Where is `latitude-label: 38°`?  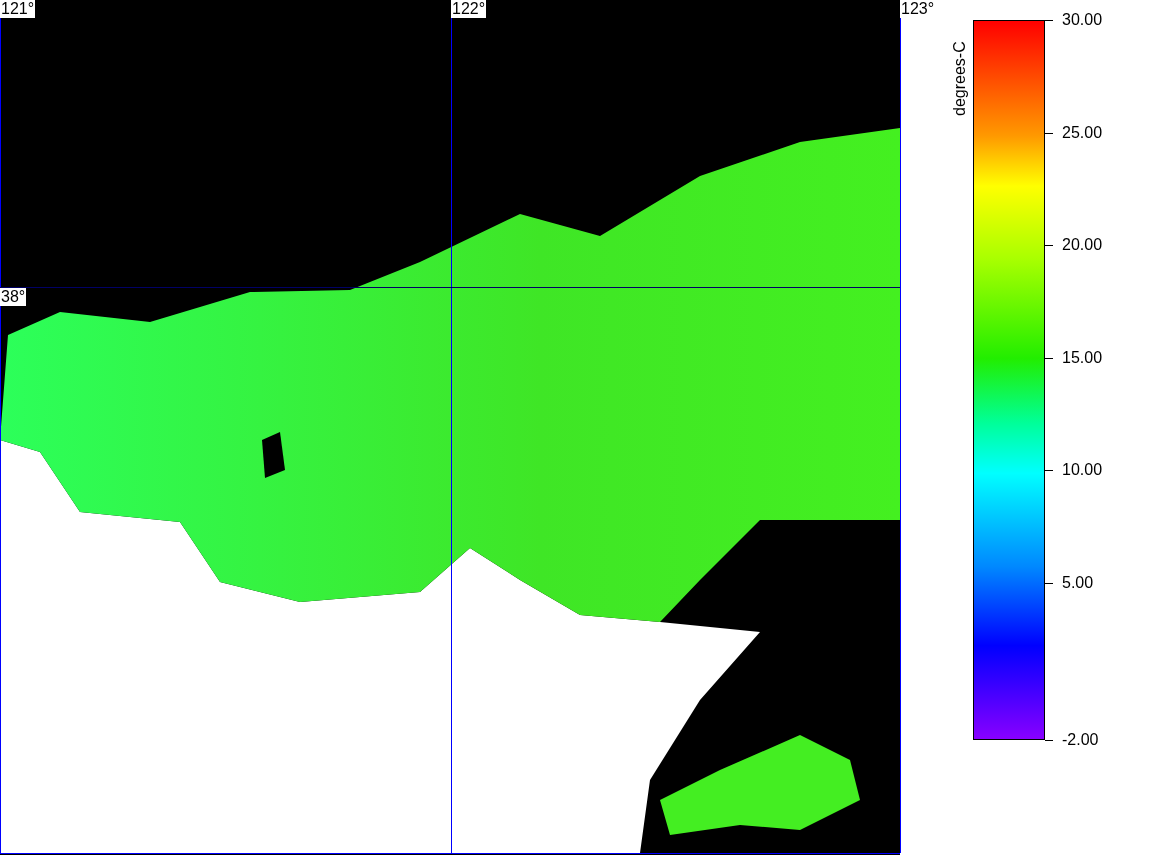
latitude-label: 38° is located at coordinates (13, 297).